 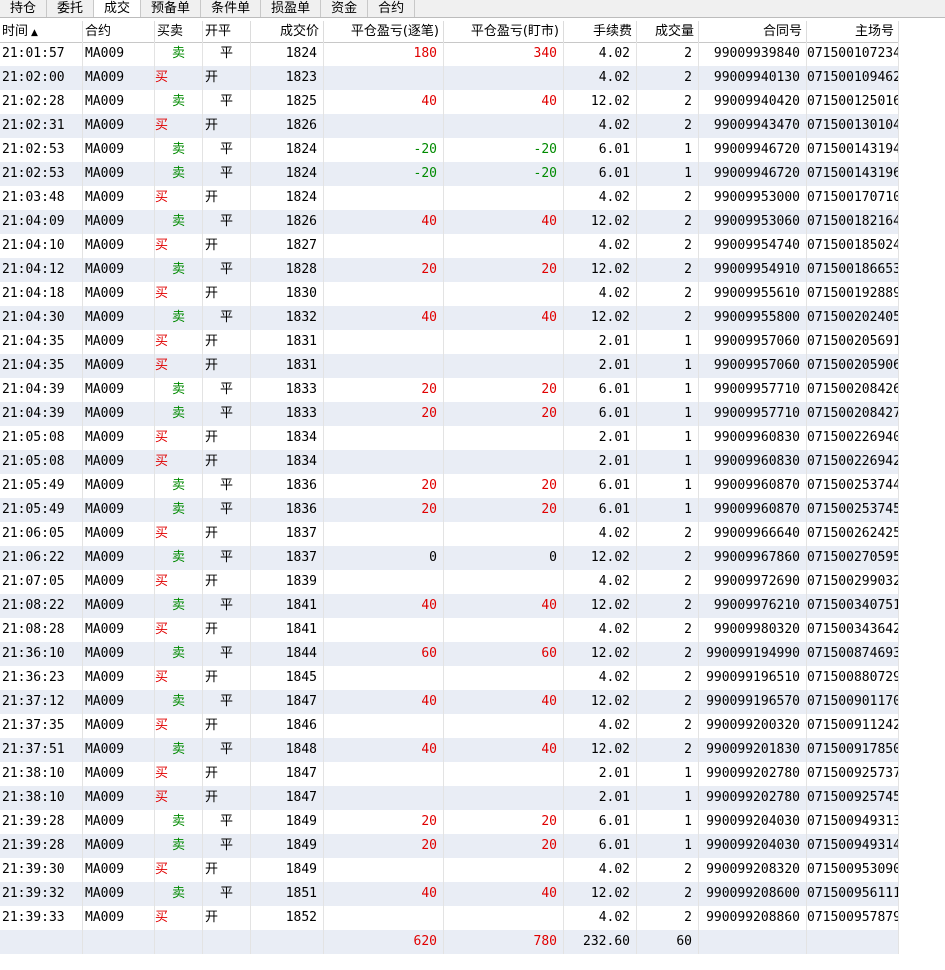 What do you see at coordinates (287, 654) in the screenshot?
I see `cell-price: 1844` at bounding box center [287, 654].